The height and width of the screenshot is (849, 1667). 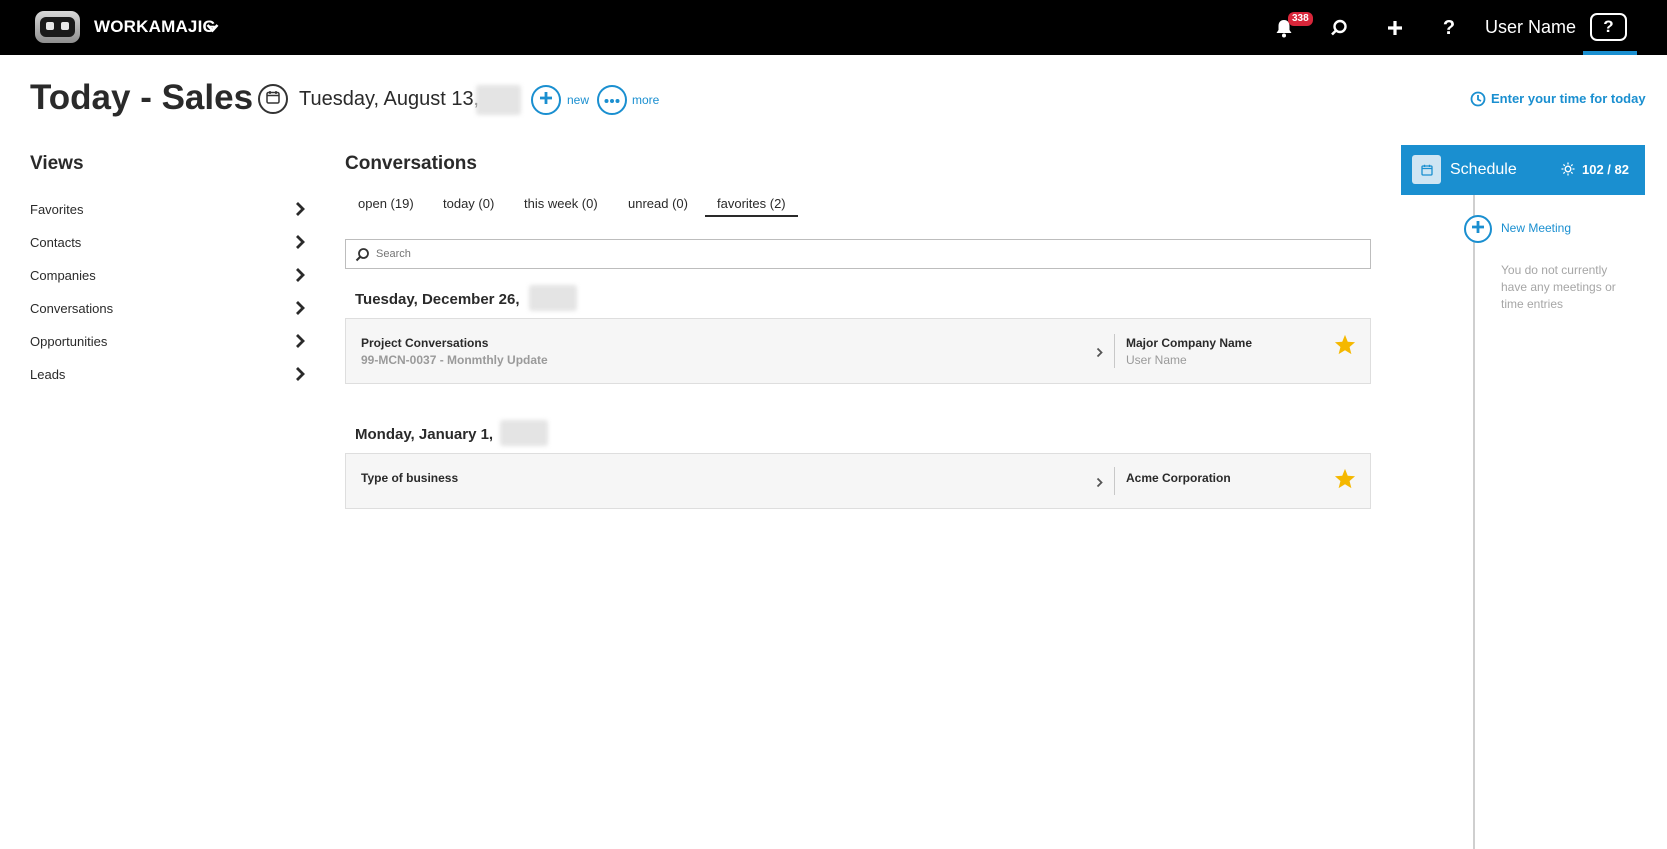 I want to click on sun-icon, so click(x=1568, y=171).